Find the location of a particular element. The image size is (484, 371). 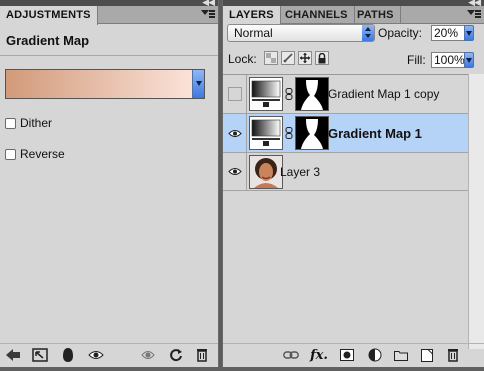

reverse-label: Reverse is located at coordinates (42, 154).